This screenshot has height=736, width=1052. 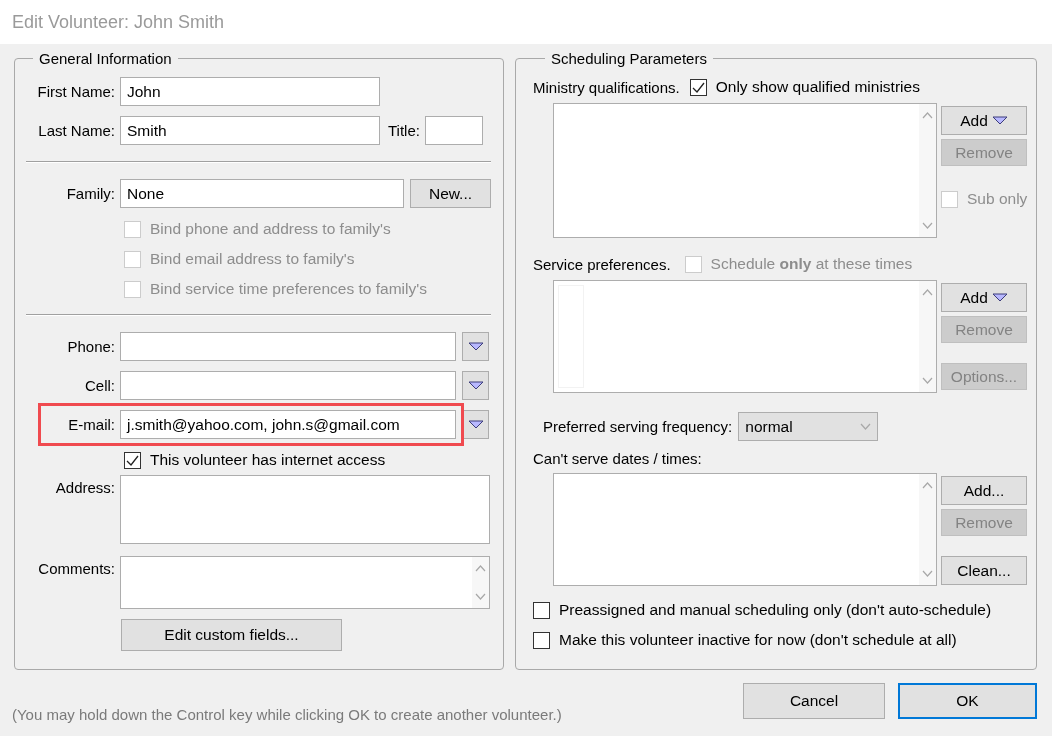 I want to click on field-label: Last Name:, so click(x=76, y=130).